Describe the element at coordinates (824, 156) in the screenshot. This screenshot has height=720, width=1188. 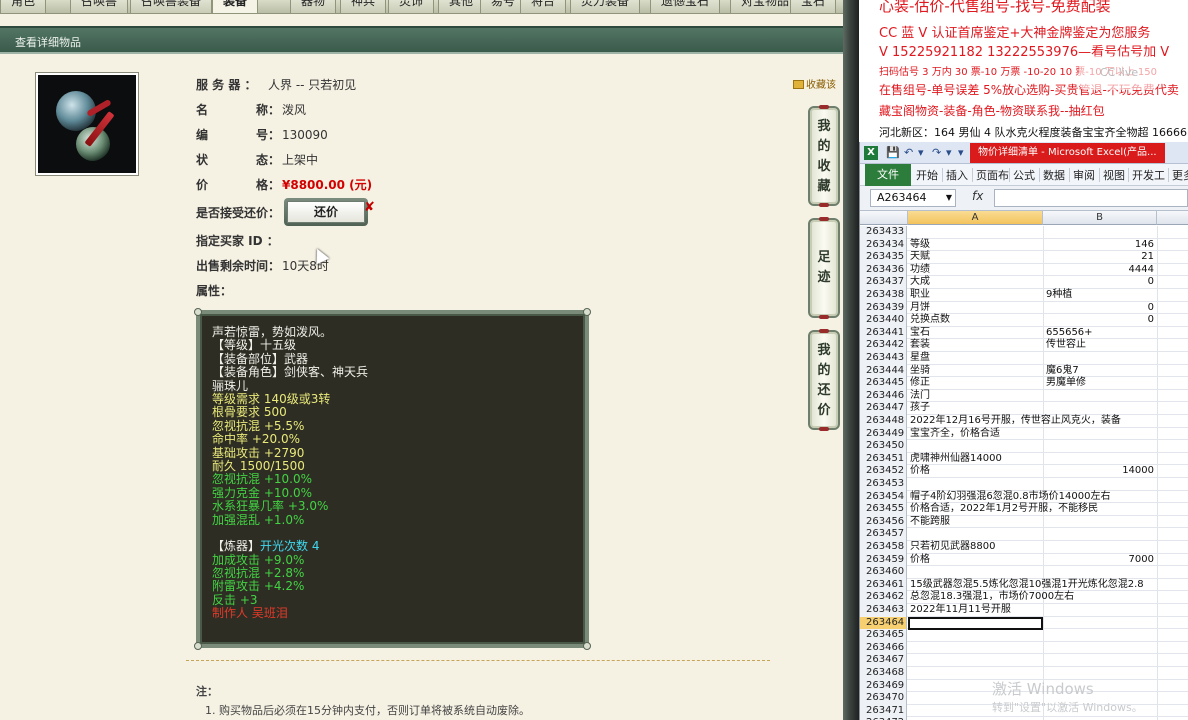
I see `my-favorites-button: 我的收藏` at that location.